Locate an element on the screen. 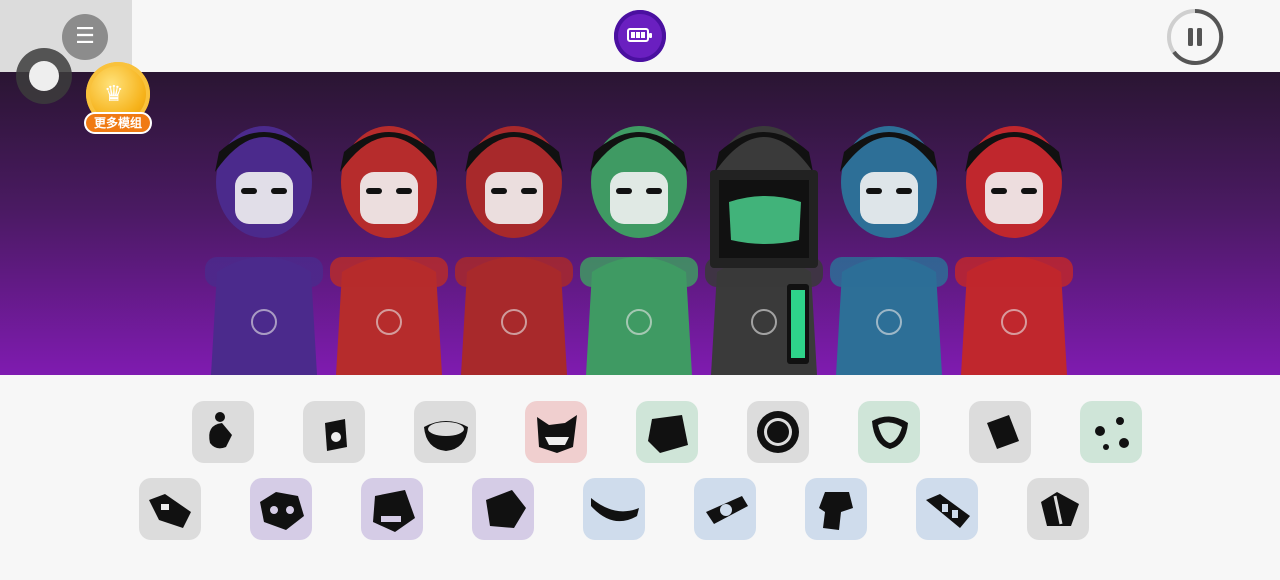  gray-bowl-sound-icon is located at coordinates (446, 436).